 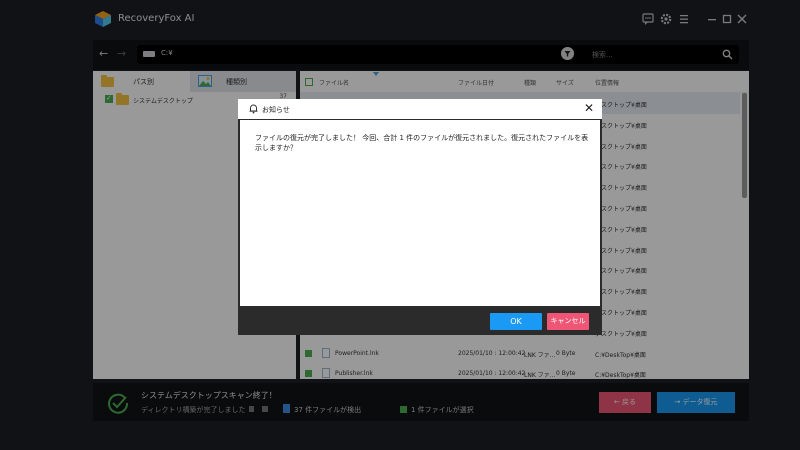 I want to click on bell-icon, so click(x=253, y=109).